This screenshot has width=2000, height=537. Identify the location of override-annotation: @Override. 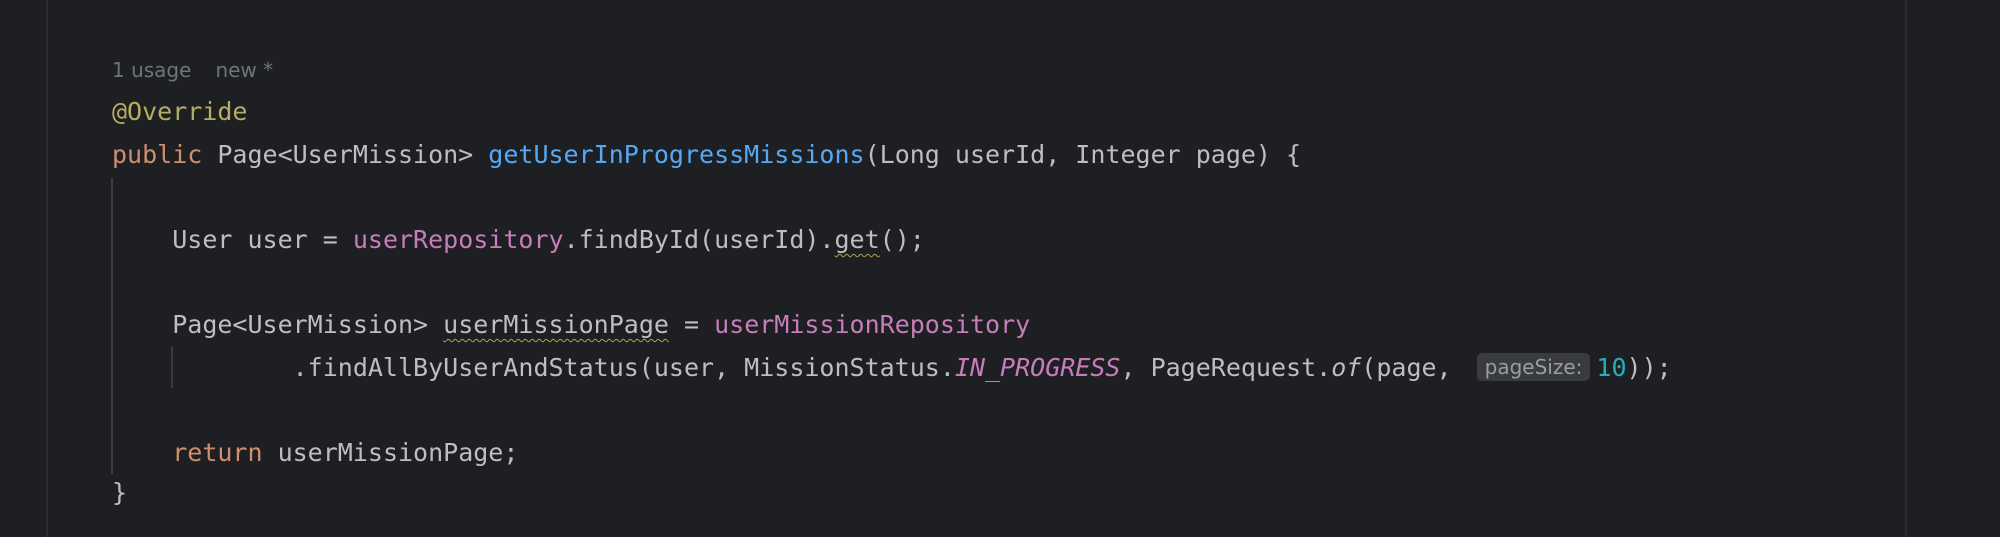
(180, 111).